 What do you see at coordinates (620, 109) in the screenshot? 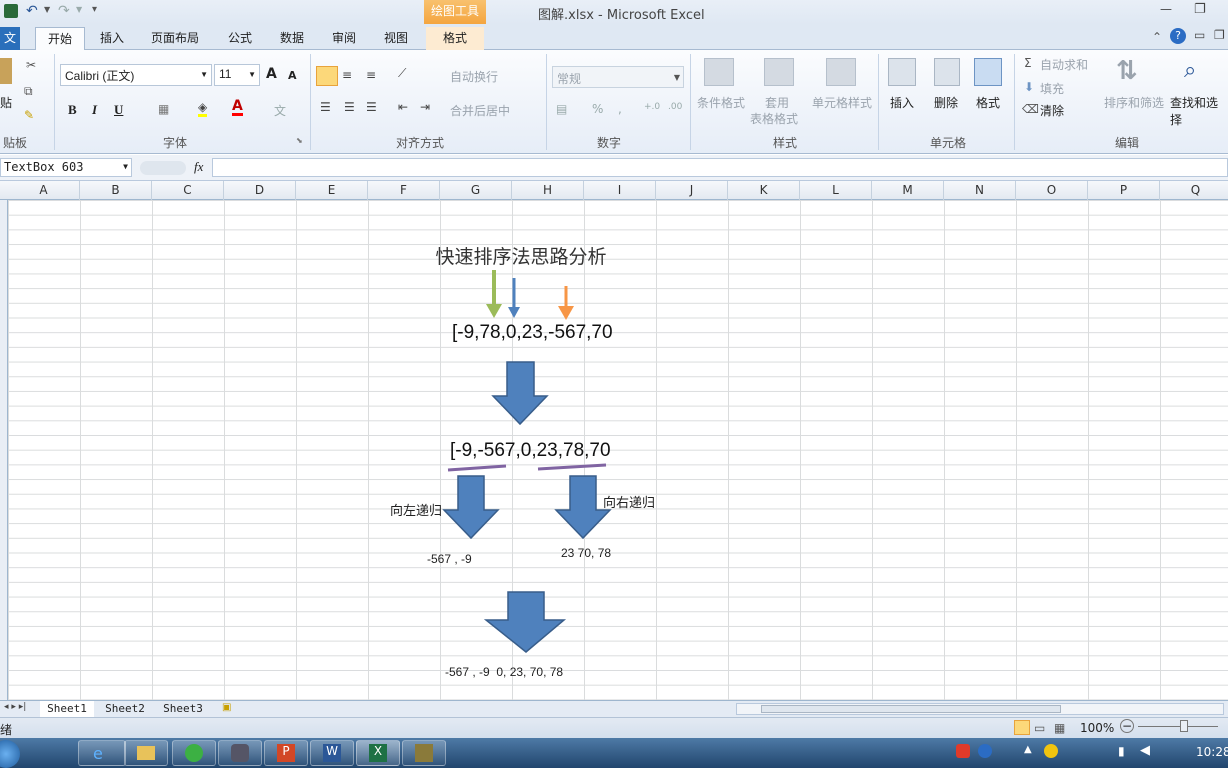
I see `comma-button: ,` at bounding box center [620, 109].